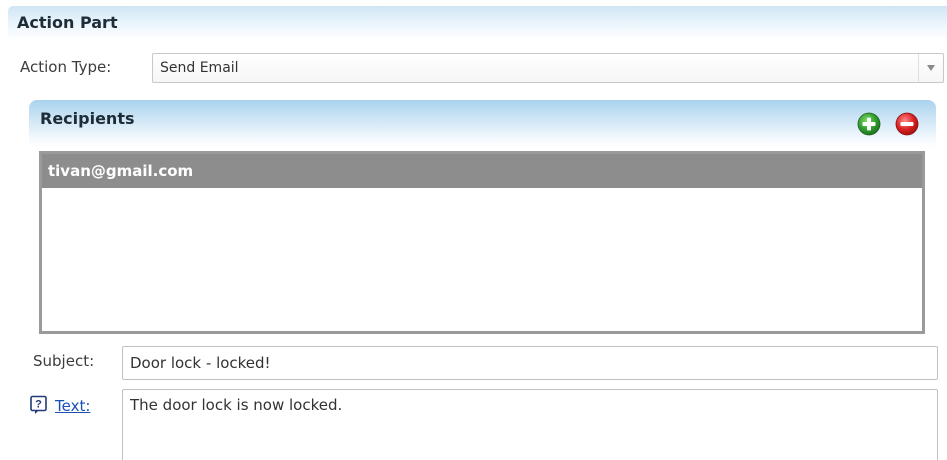 This screenshot has height=460, width=947. Describe the element at coordinates (64, 361) in the screenshot. I see `subject-label: Subject:` at that location.